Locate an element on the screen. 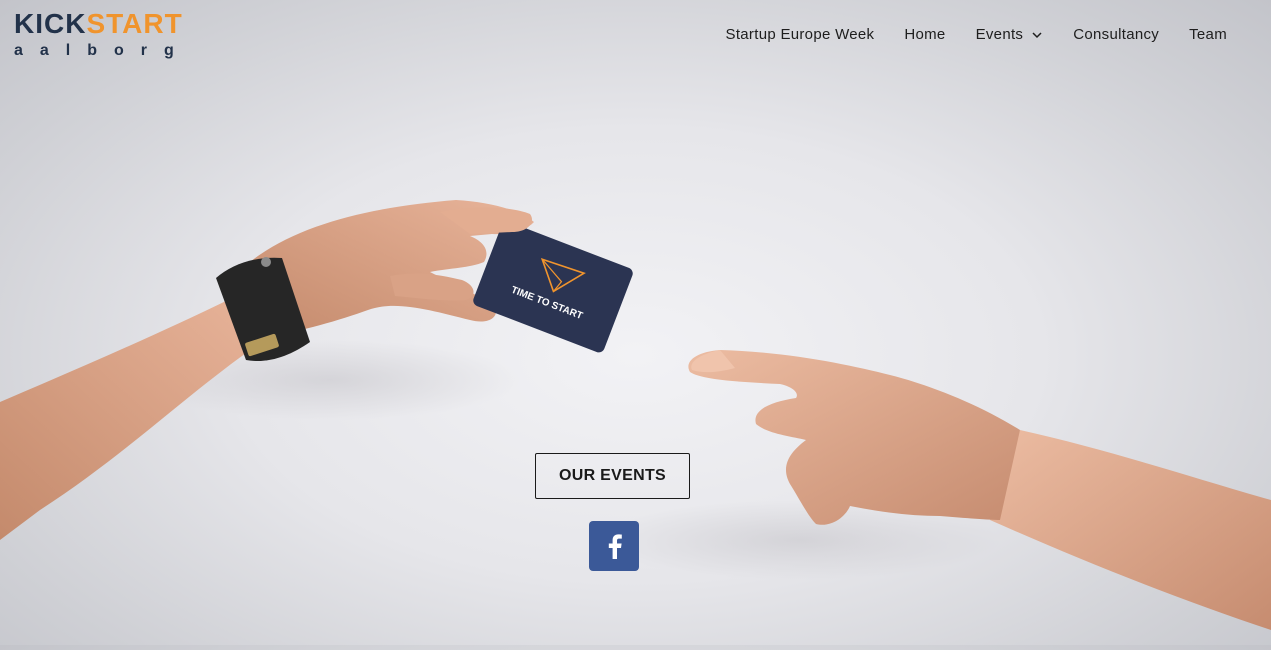  our-events-label: OUR EVENTS is located at coordinates (612, 475).